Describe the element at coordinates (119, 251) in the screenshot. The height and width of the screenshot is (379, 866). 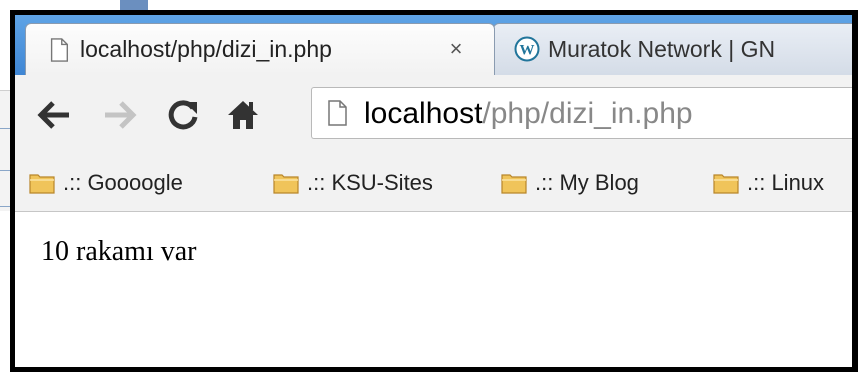
I see `page-body-text: 10 rakamı var` at that location.